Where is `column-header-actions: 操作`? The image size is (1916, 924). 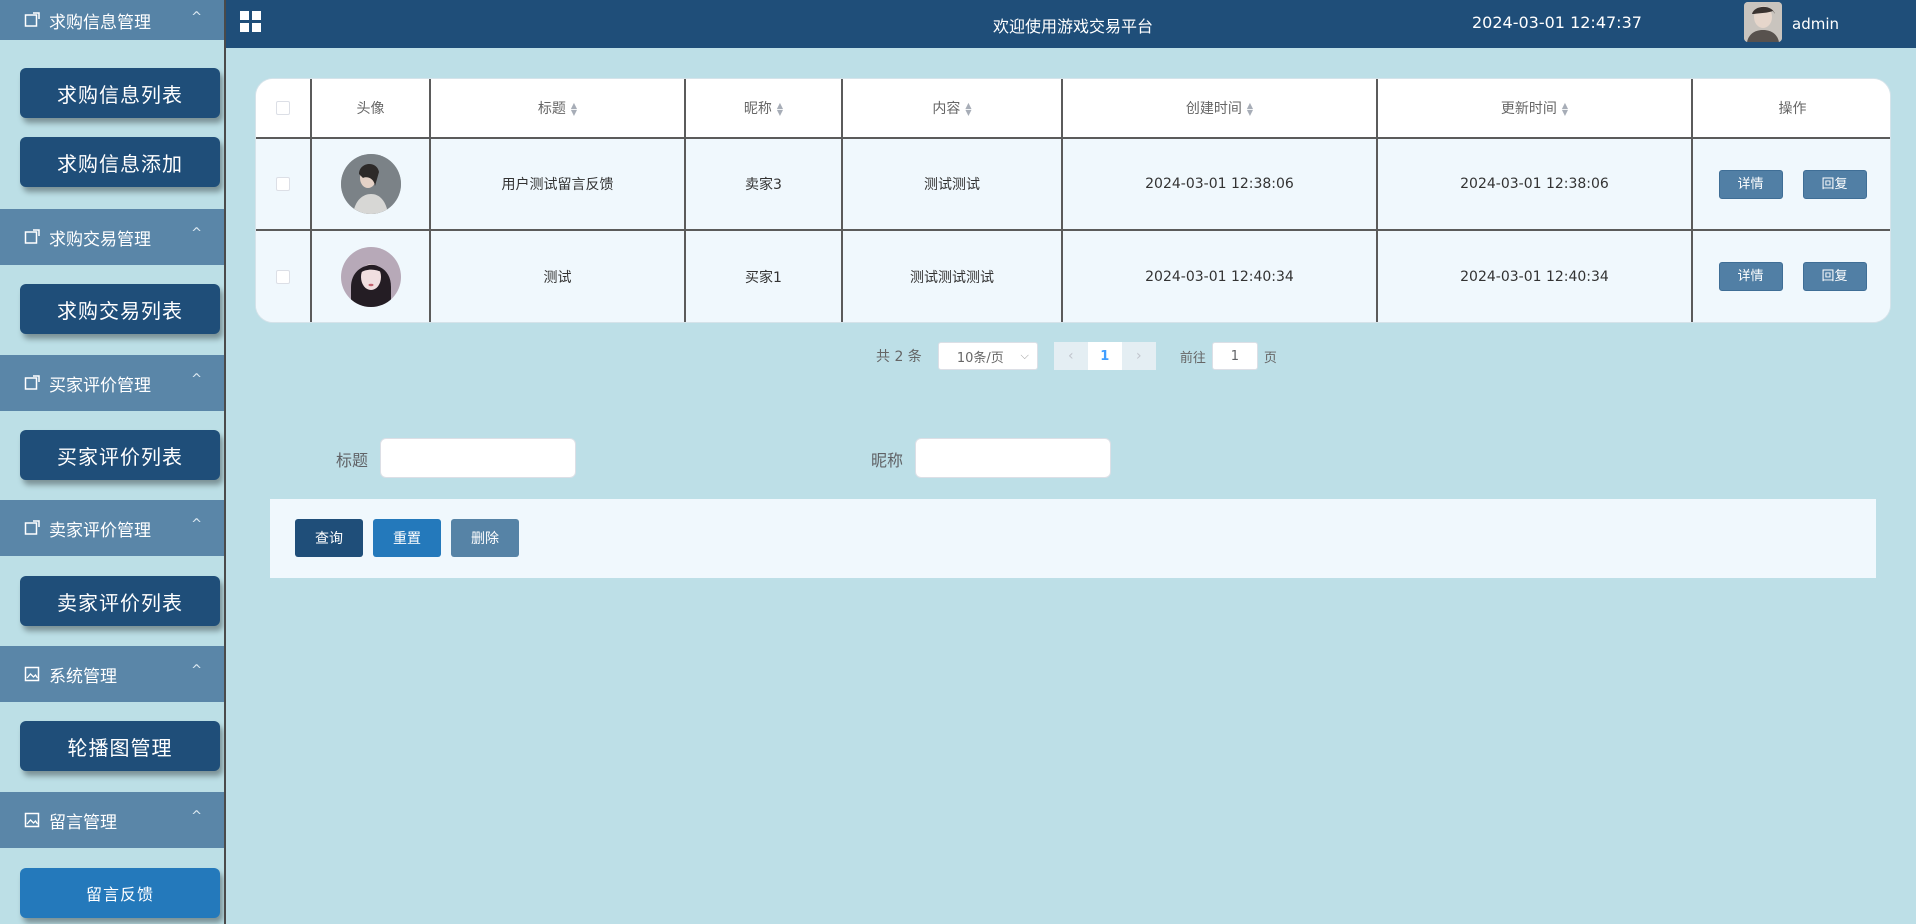 column-header-actions: 操作 is located at coordinates (1790, 108).